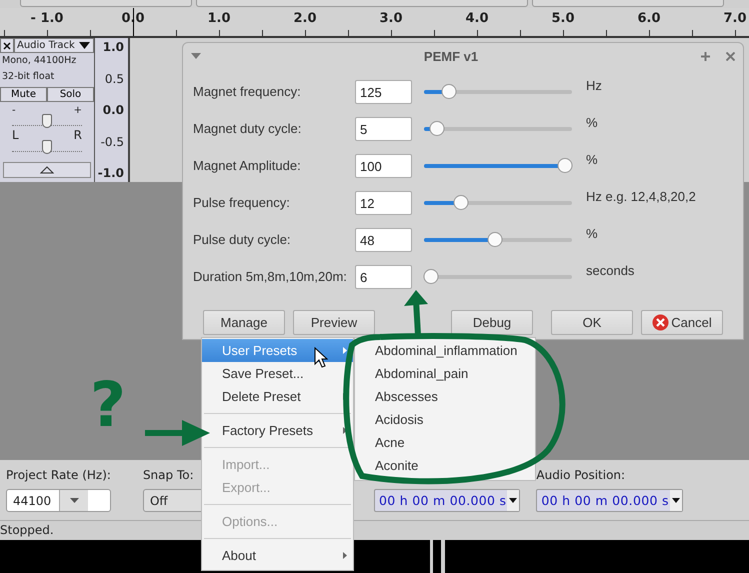 This screenshot has height=573, width=749. I want to click on window-title: PEMF v1, so click(451, 56).